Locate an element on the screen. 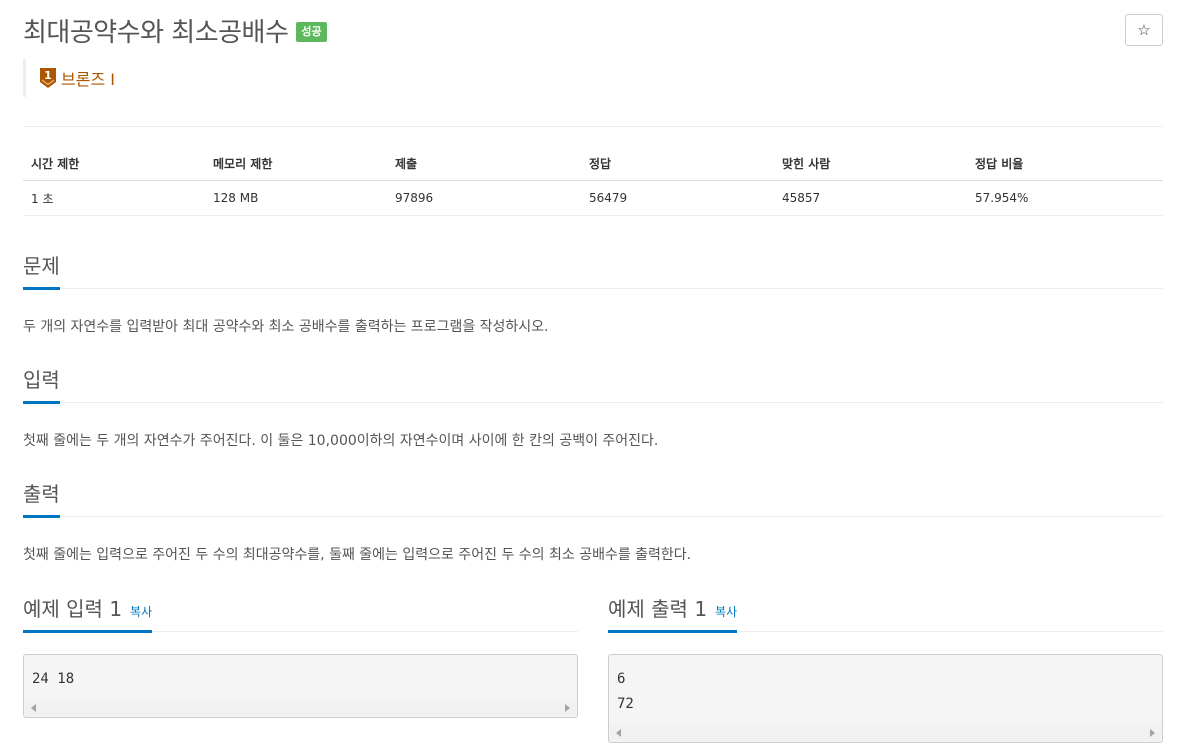 This screenshot has width=1179, height=755. info-header-row: 시간 제한 메모리 제한 제출 정답 맞힌 사람 정답 비율 is located at coordinates (593, 163).